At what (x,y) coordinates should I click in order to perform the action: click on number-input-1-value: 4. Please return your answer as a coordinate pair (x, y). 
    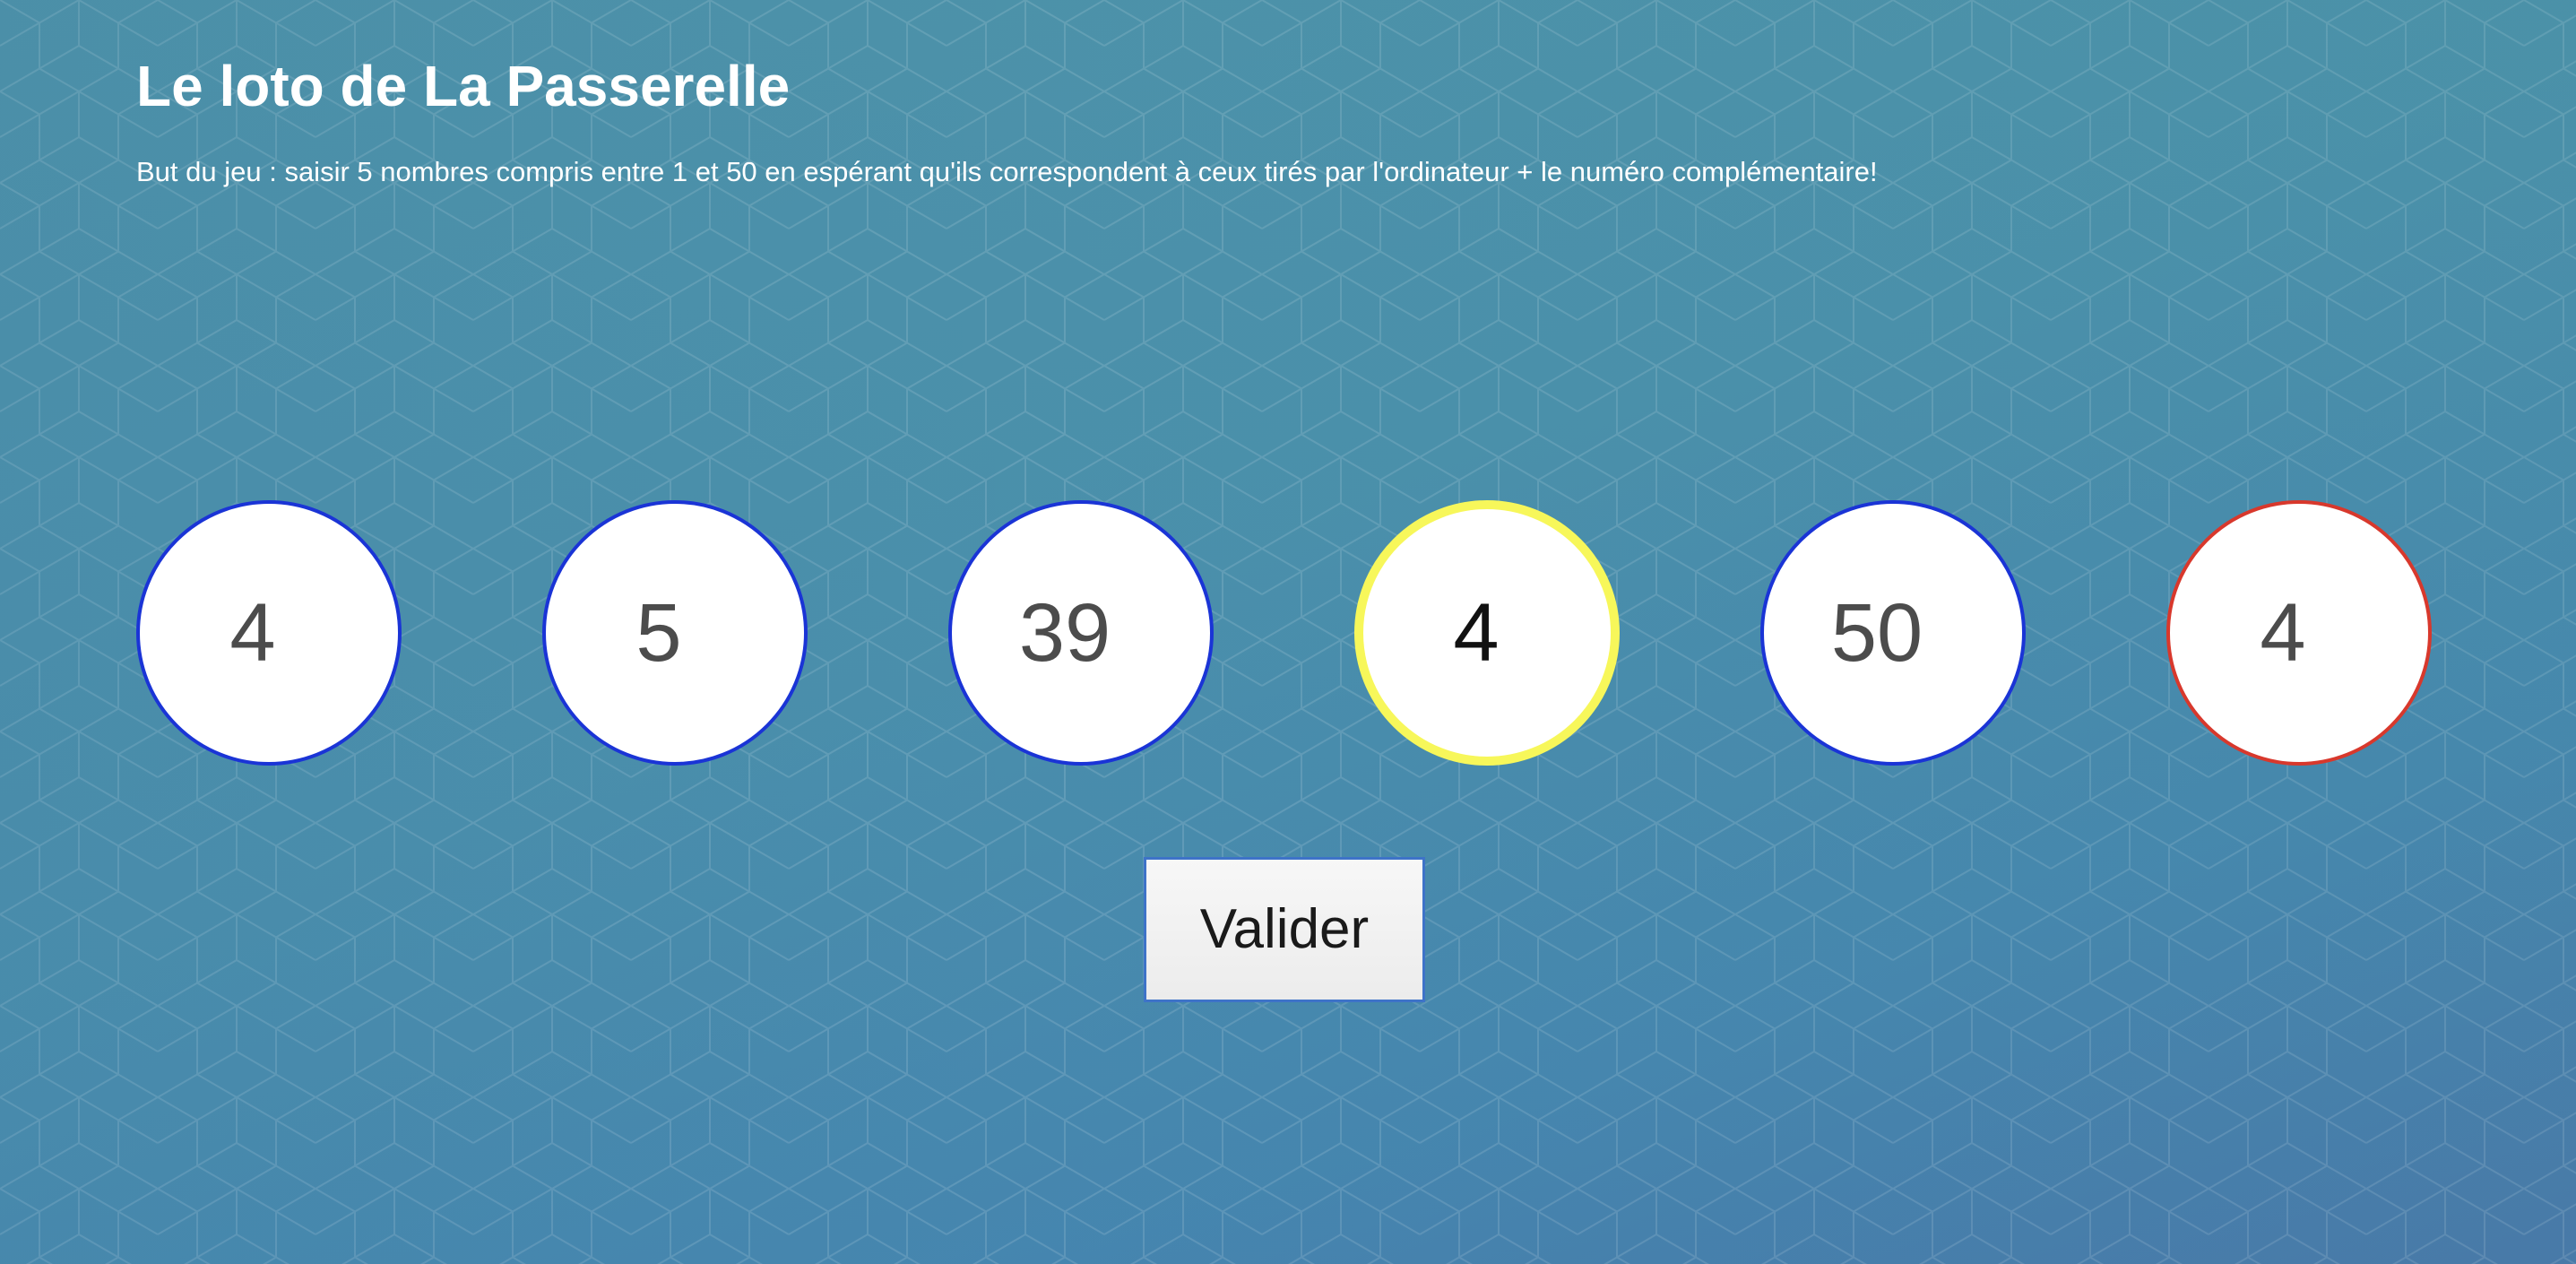
    Looking at the image, I should click on (269, 633).